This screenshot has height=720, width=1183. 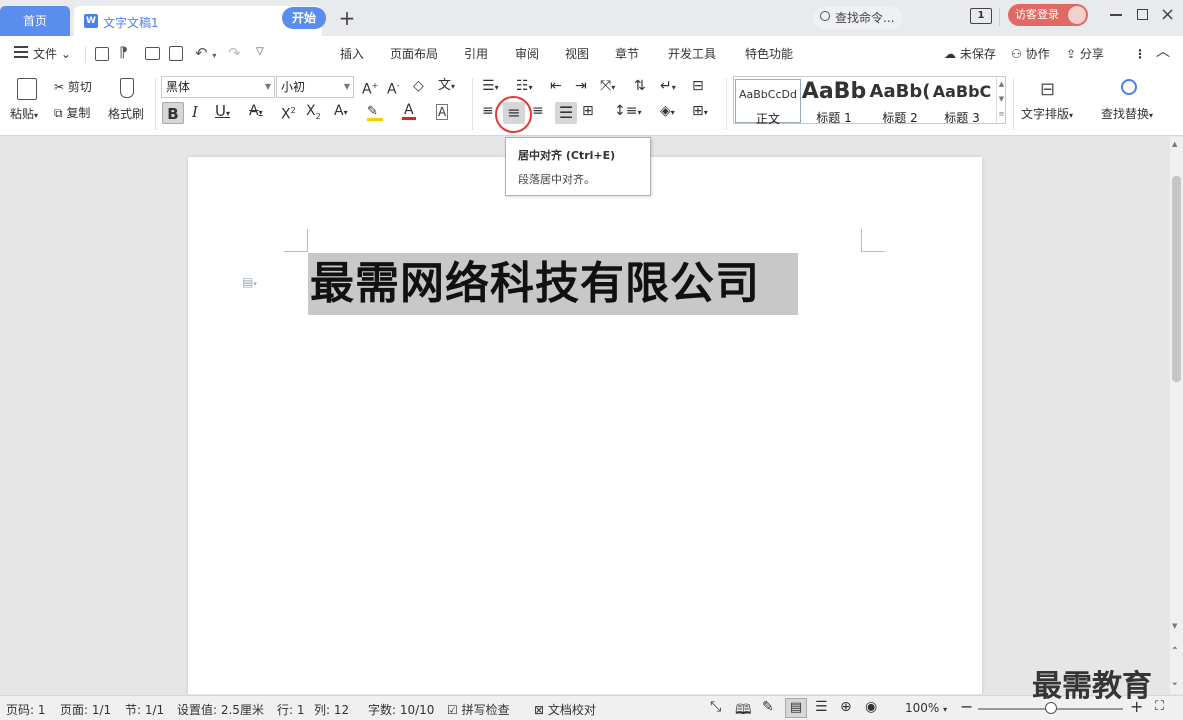 What do you see at coordinates (627, 54) in the screenshot?
I see `tab-chapter: 章节` at bounding box center [627, 54].